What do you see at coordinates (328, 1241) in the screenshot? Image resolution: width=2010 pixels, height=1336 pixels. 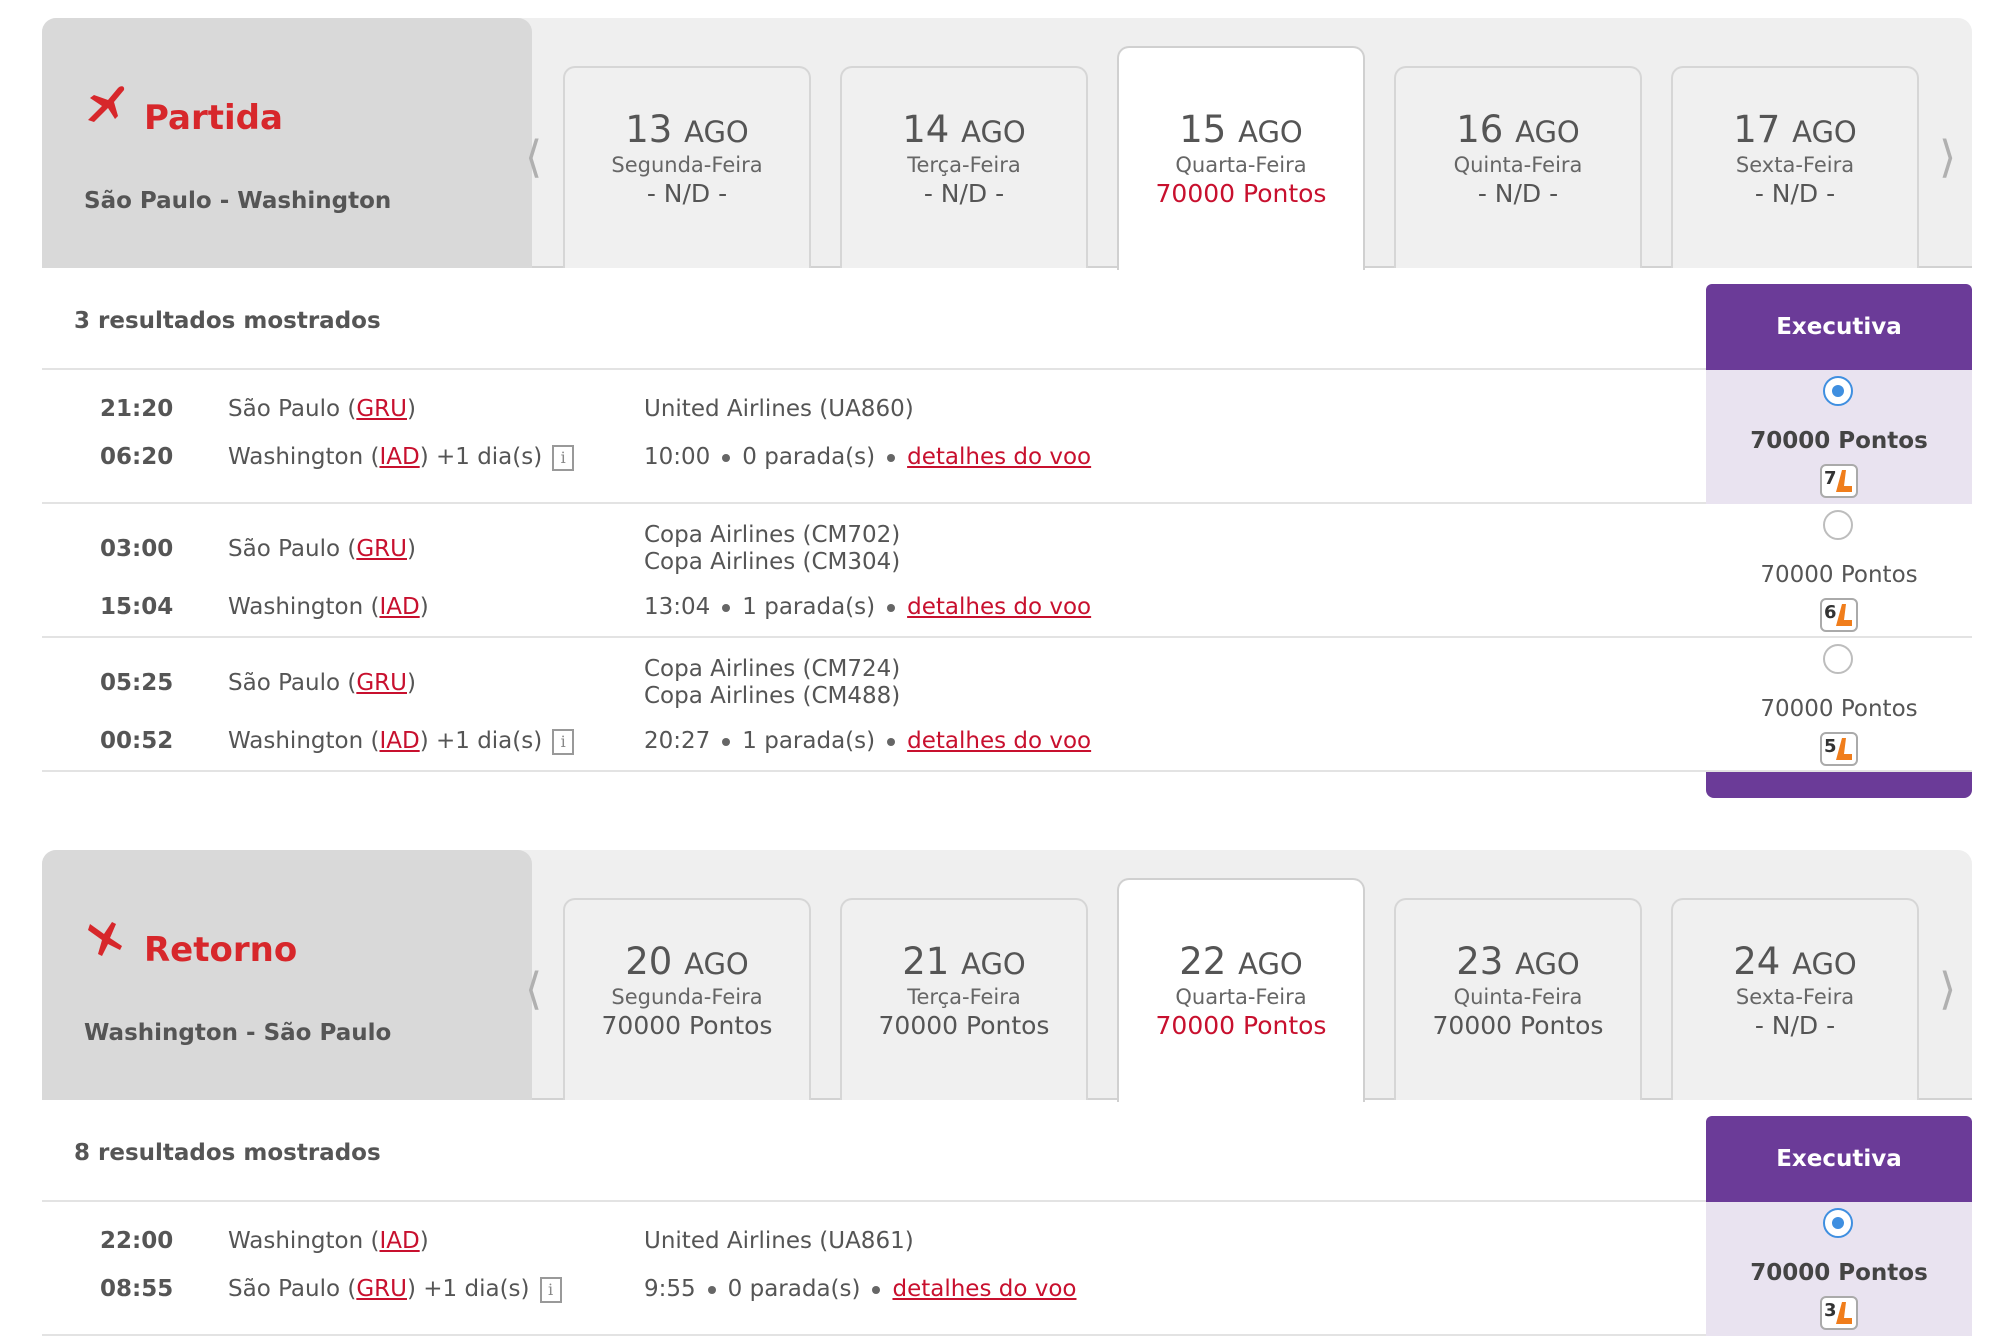 I see `departure-city: Washington (IAD)` at bounding box center [328, 1241].